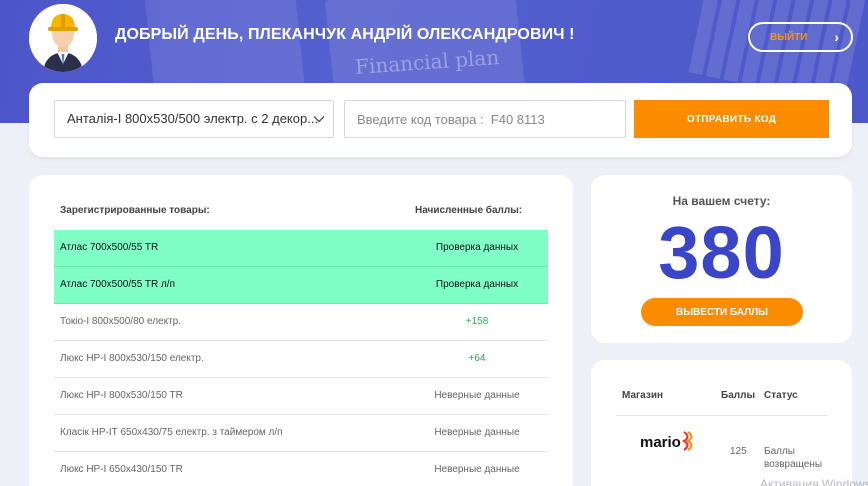  Describe the element at coordinates (301, 322) in the screenshot. I see `table-row: Токіо-І 800x500/80 електр. +158` at that location.